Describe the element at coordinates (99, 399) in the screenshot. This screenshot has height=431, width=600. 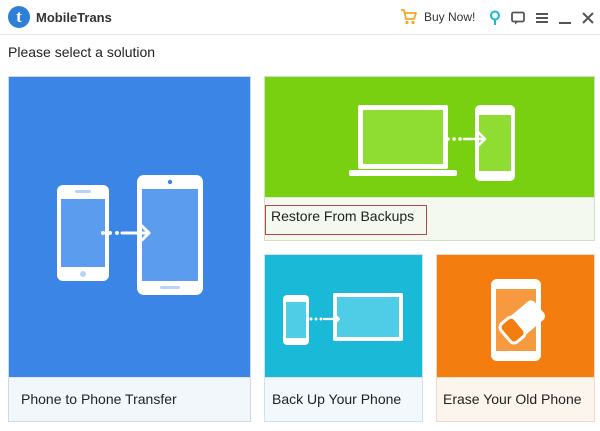
I see `tile-label: Phone to Phone Transfer` at that location.